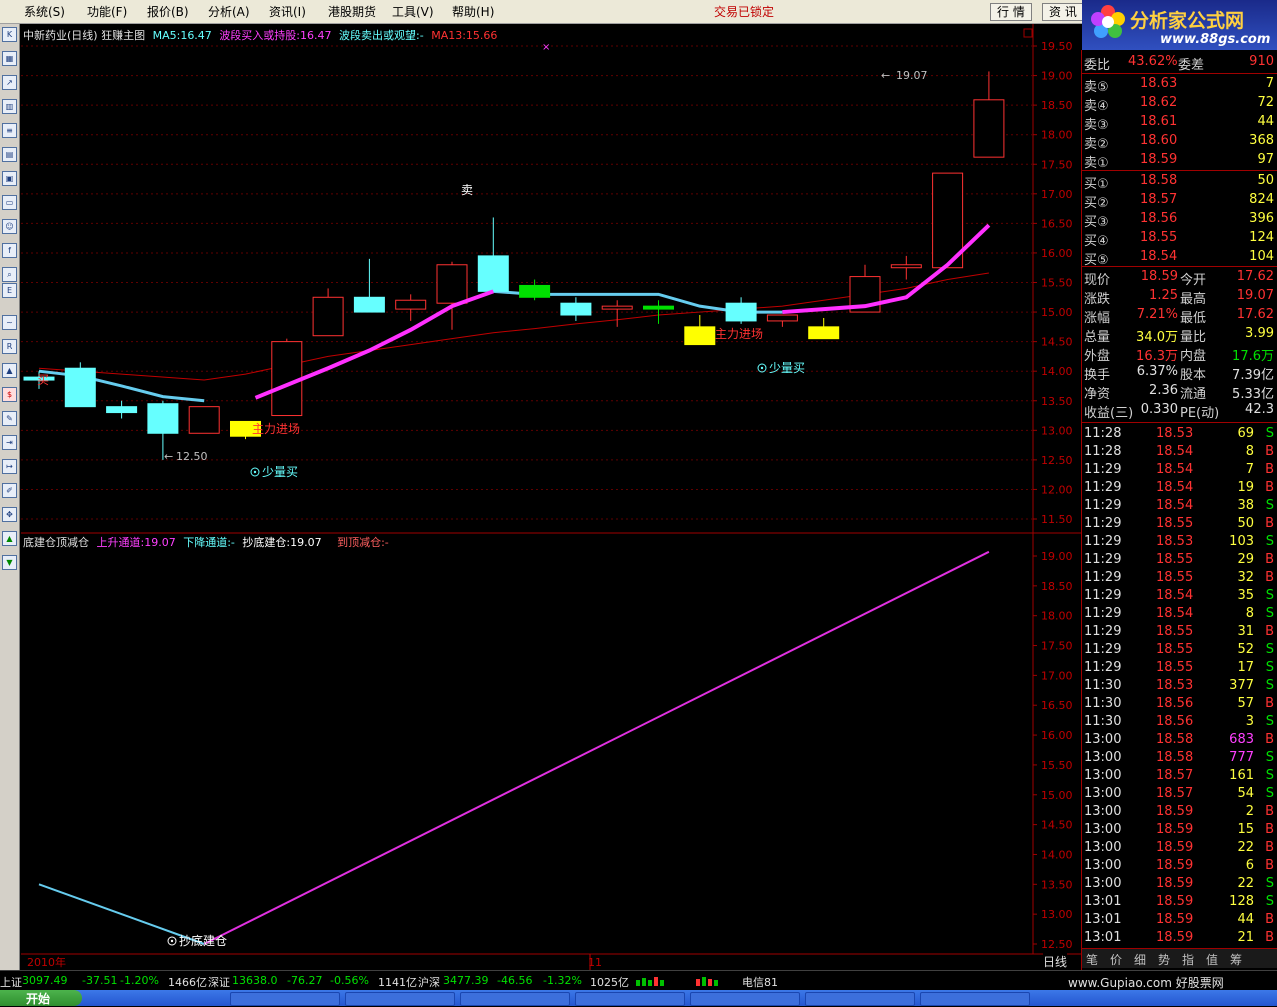 This screenshot has height=1007, width=1277. I want to click on move-icon: ✥, so click(9, 514).